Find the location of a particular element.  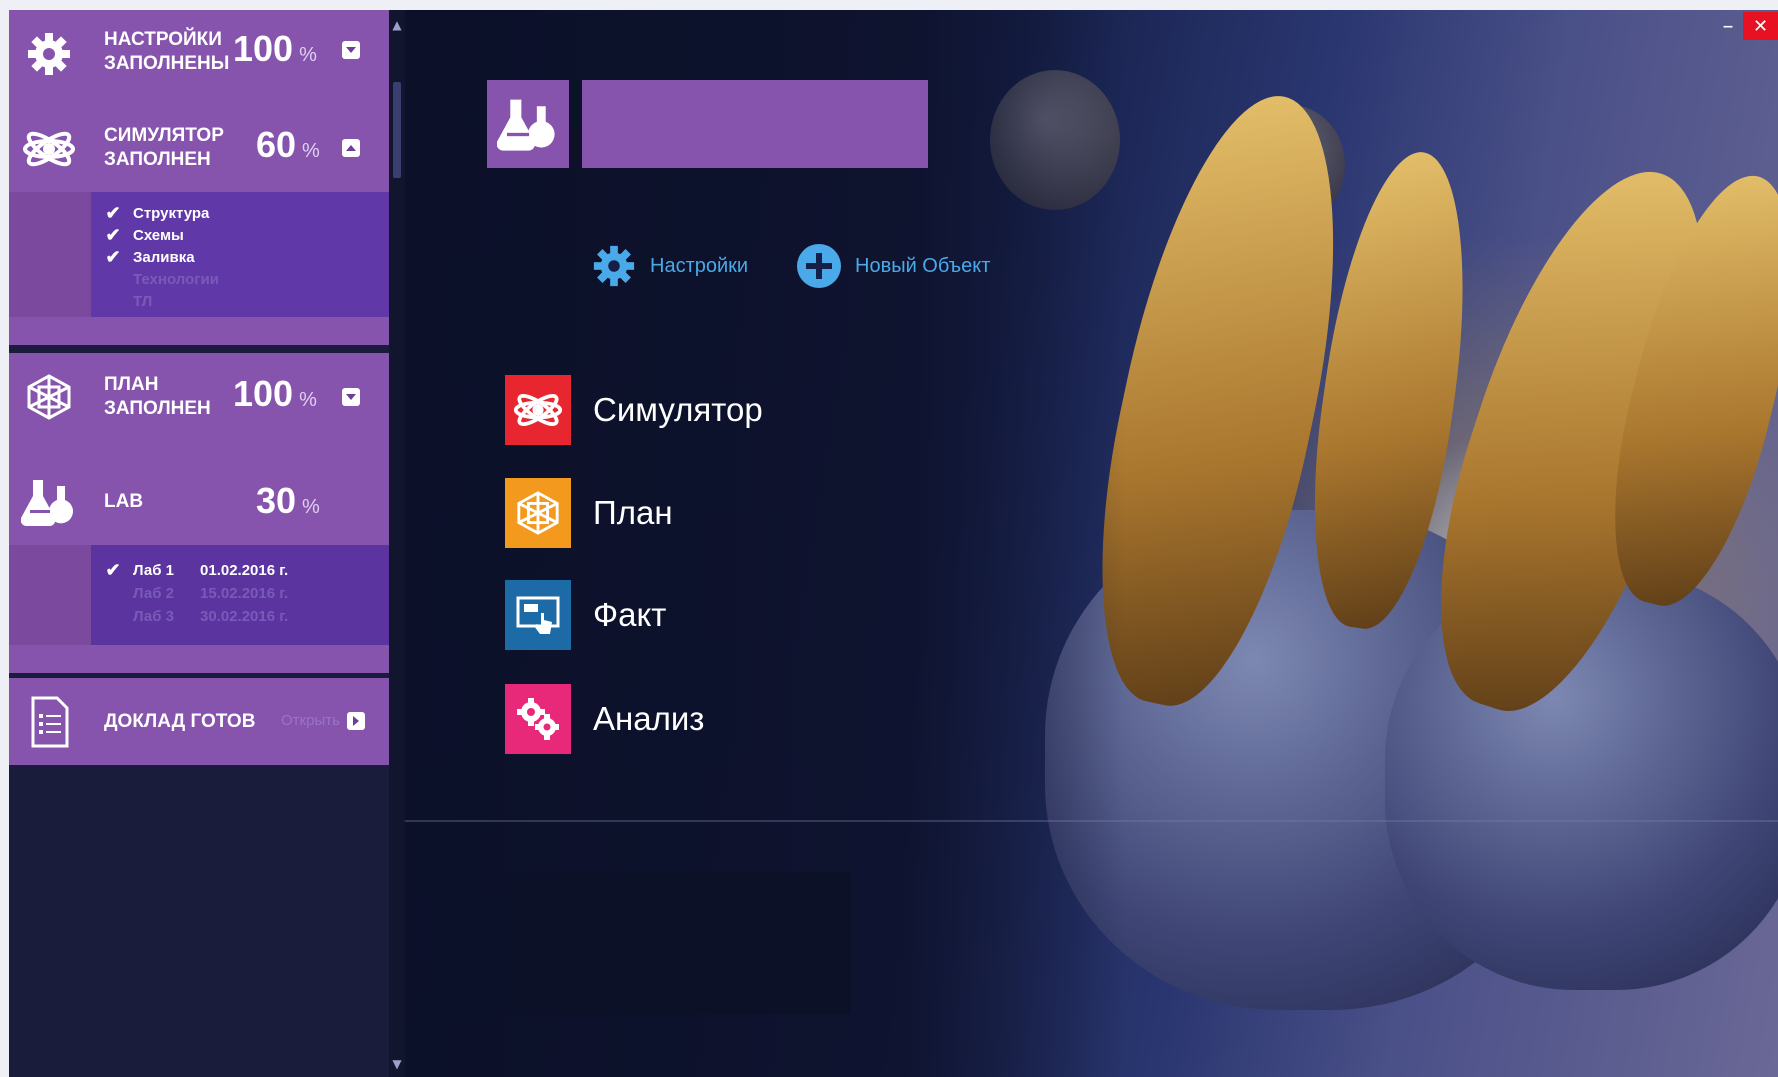

stage-settings: НАСТРОЙКИ ЗАПОЛНЕНЫ 100% is located at coordinates (199, 53).